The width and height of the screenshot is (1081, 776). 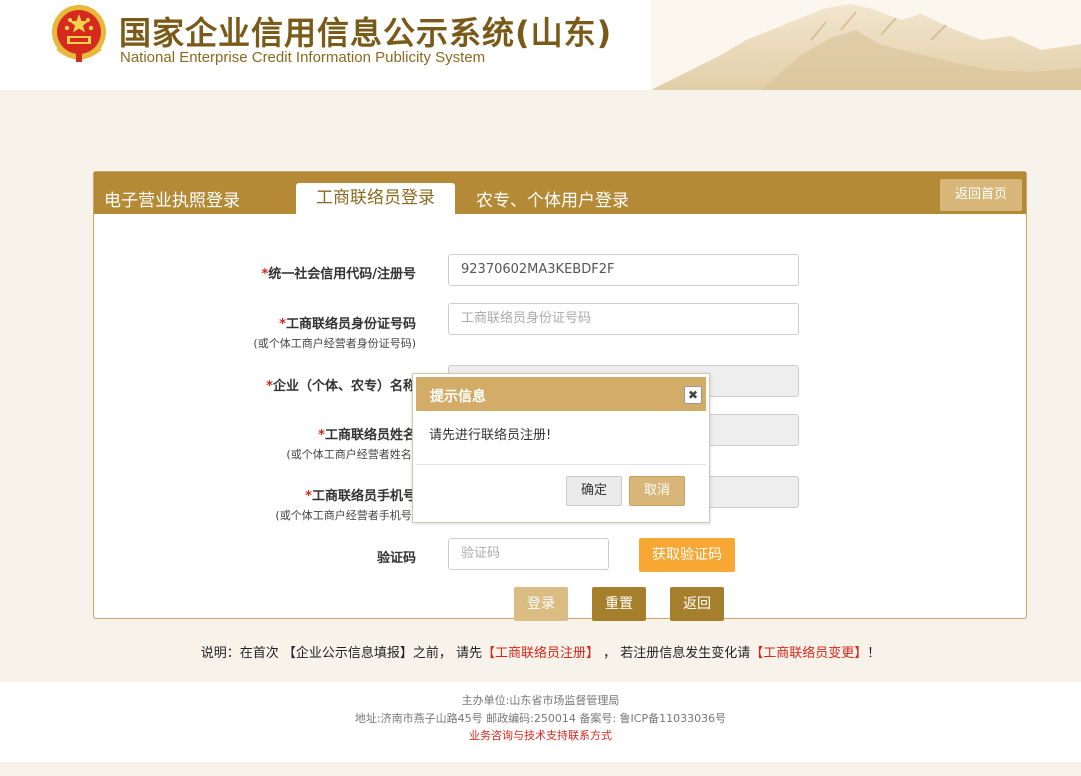 I want to click on dialog-message: 请先进行联络员注册!, so click(x=490, y=435).